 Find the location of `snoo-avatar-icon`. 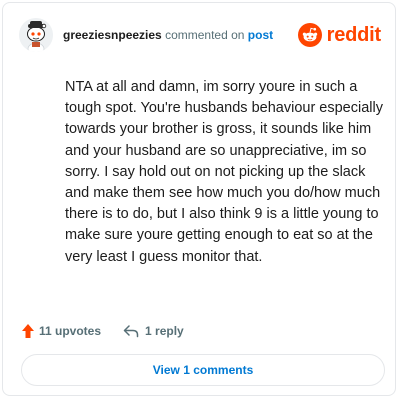

snoo-avatar-icon is located at coordinates (36, 35).